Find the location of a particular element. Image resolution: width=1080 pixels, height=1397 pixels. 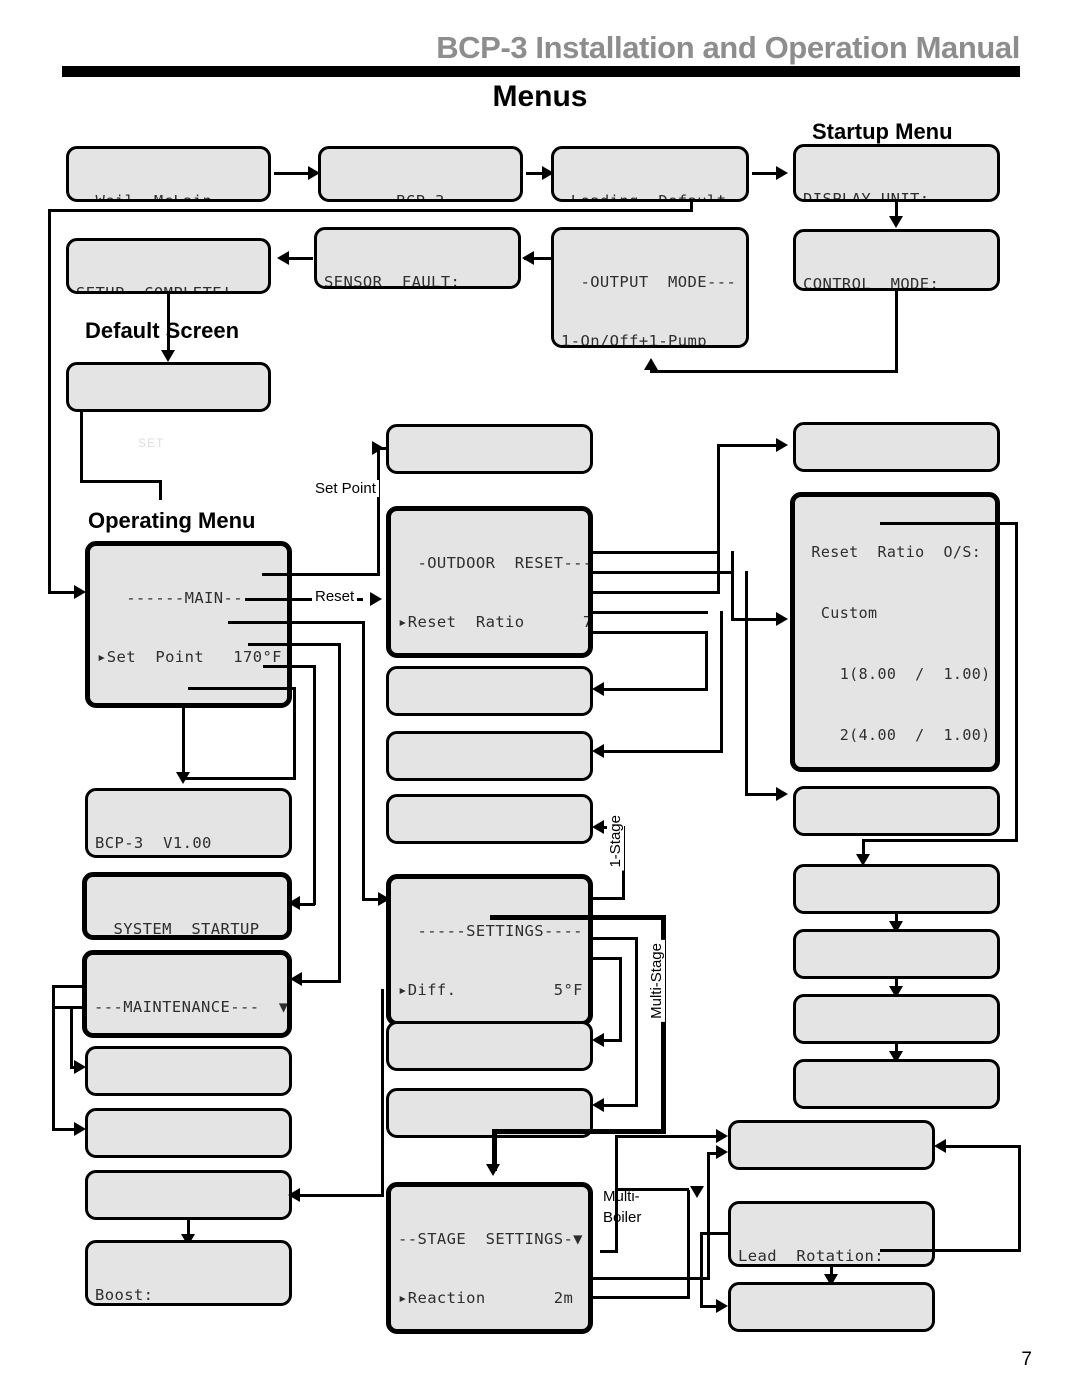

line-left-rail is located at coordinates (49, 401).